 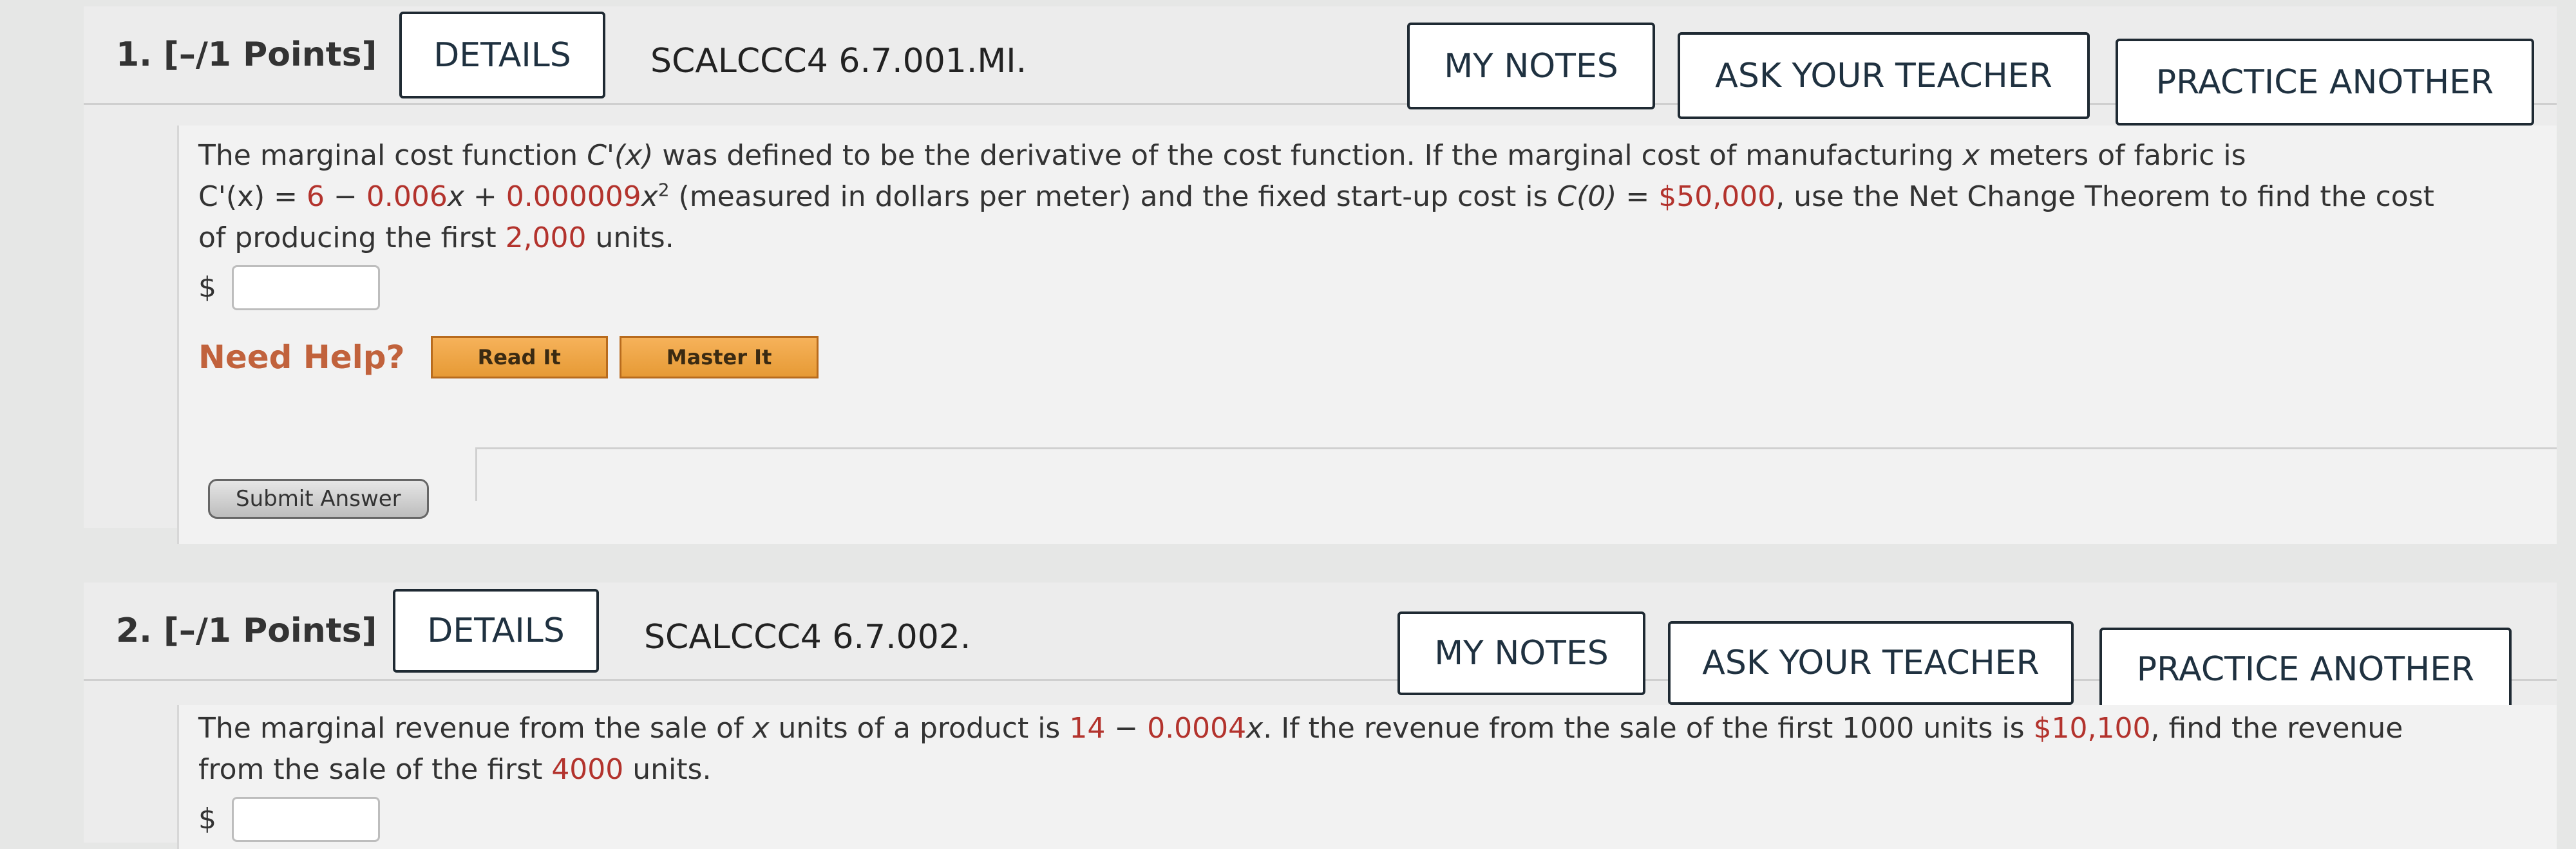 What do you see at coordinates (247, 54) in the screenshot?
I see `question-1-points: 1. [–/1 Points]` at bounding box center [247, 54].